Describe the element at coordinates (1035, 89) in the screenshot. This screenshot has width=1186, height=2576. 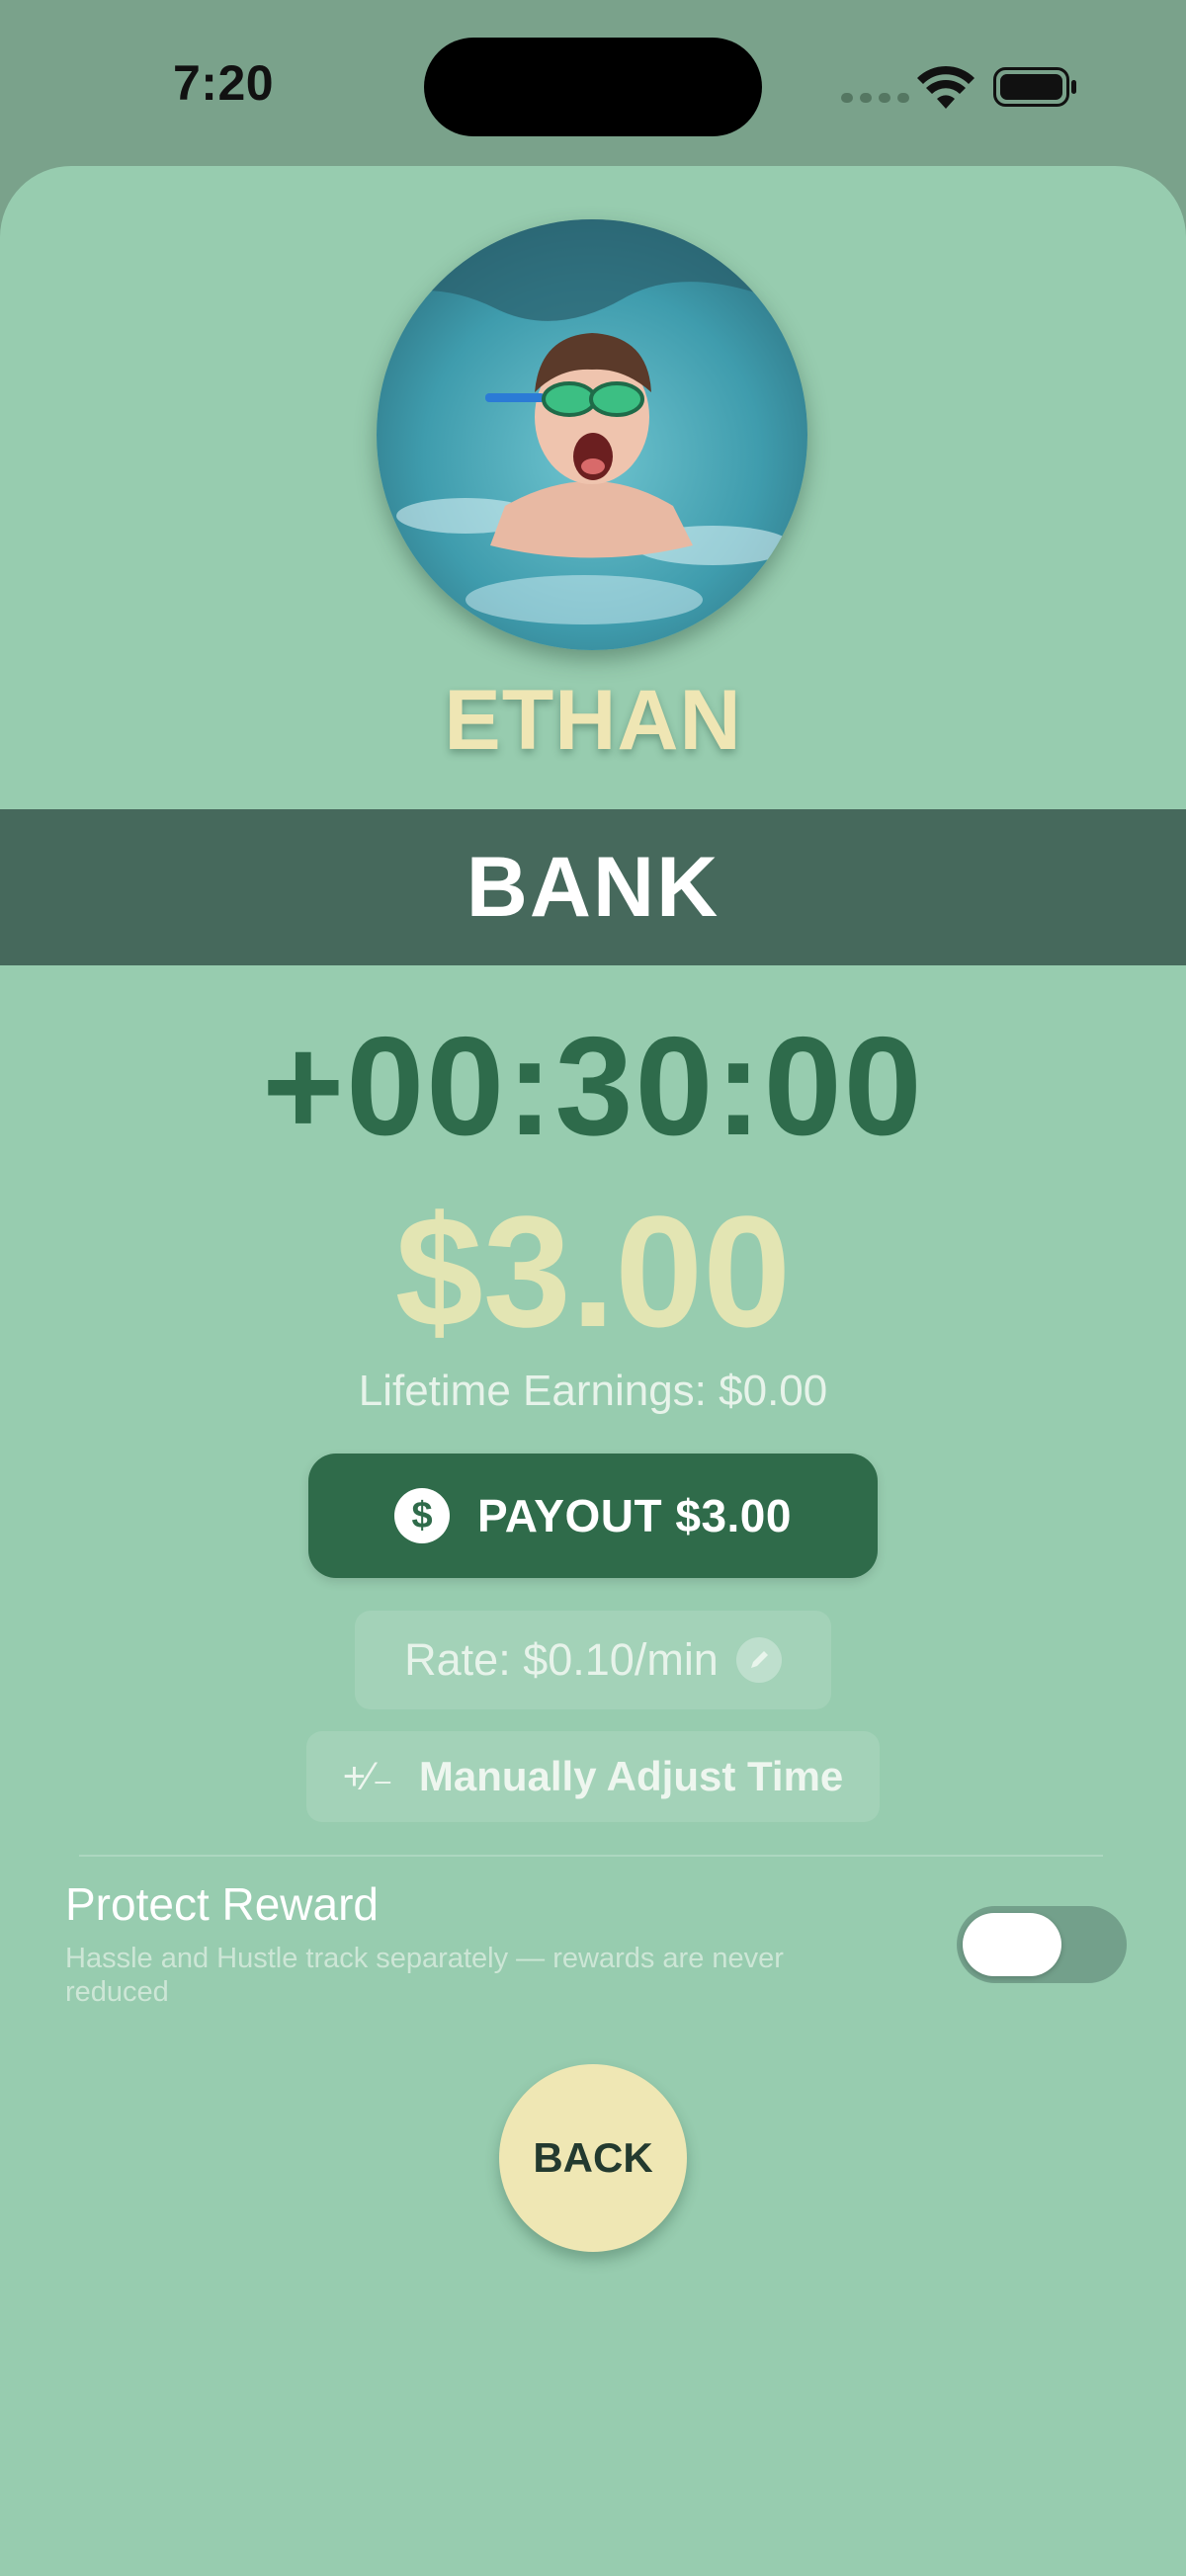
I see `battery-icon` at that location.